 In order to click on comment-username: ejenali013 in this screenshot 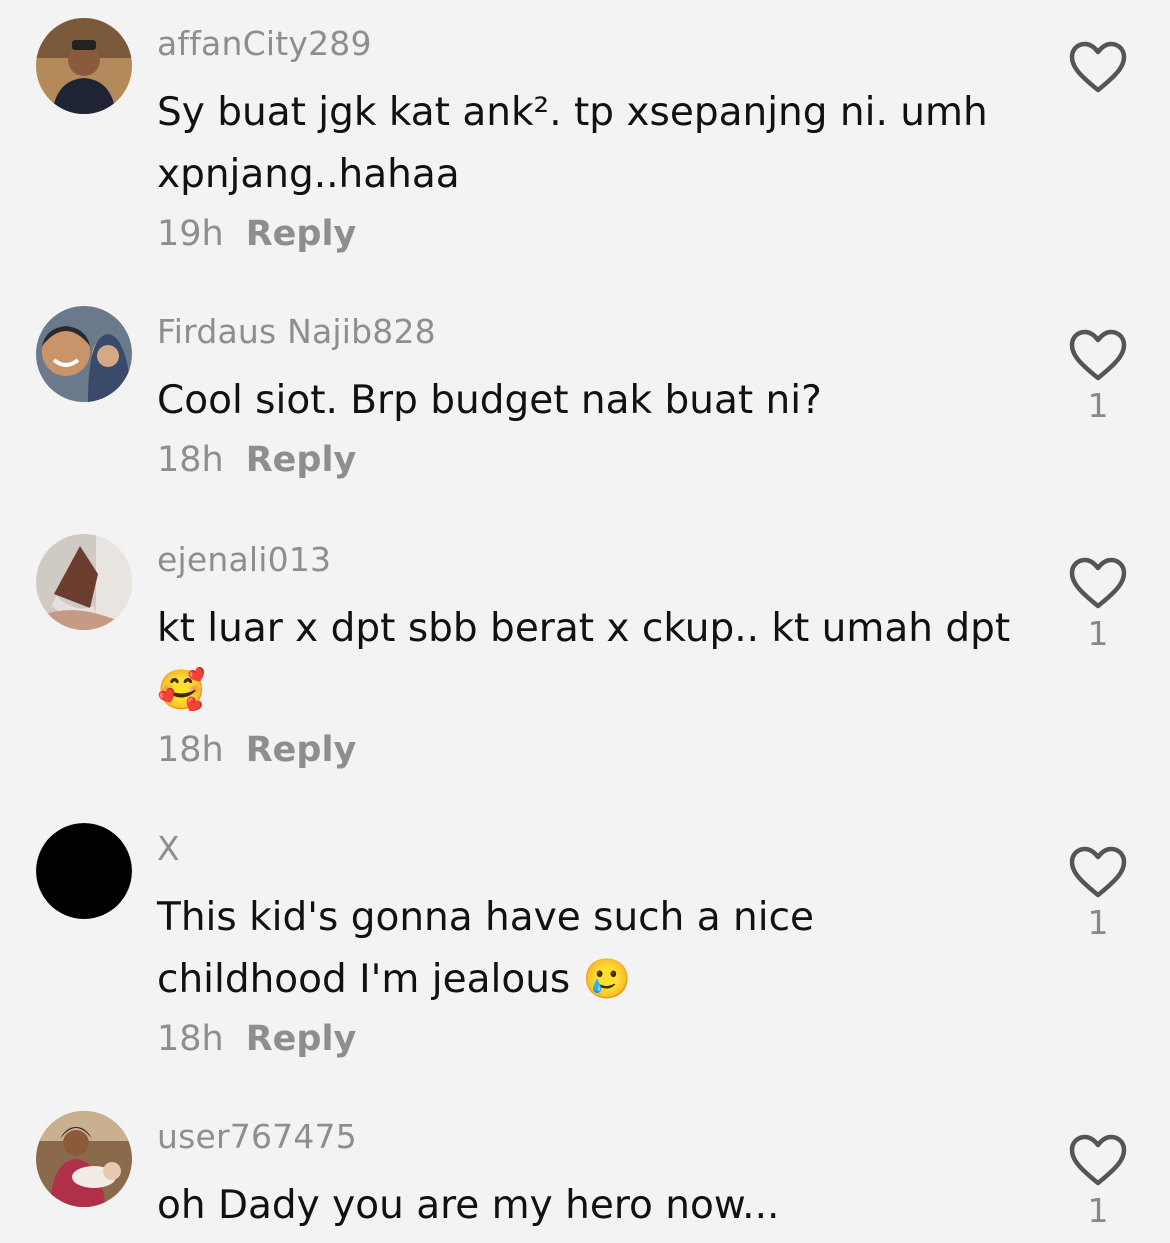, I will do `click(244, 559)`.